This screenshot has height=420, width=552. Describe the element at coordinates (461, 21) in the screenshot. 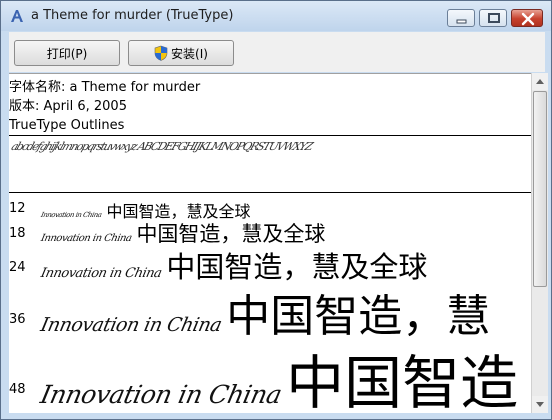

I see `minimize-icon` at that location.